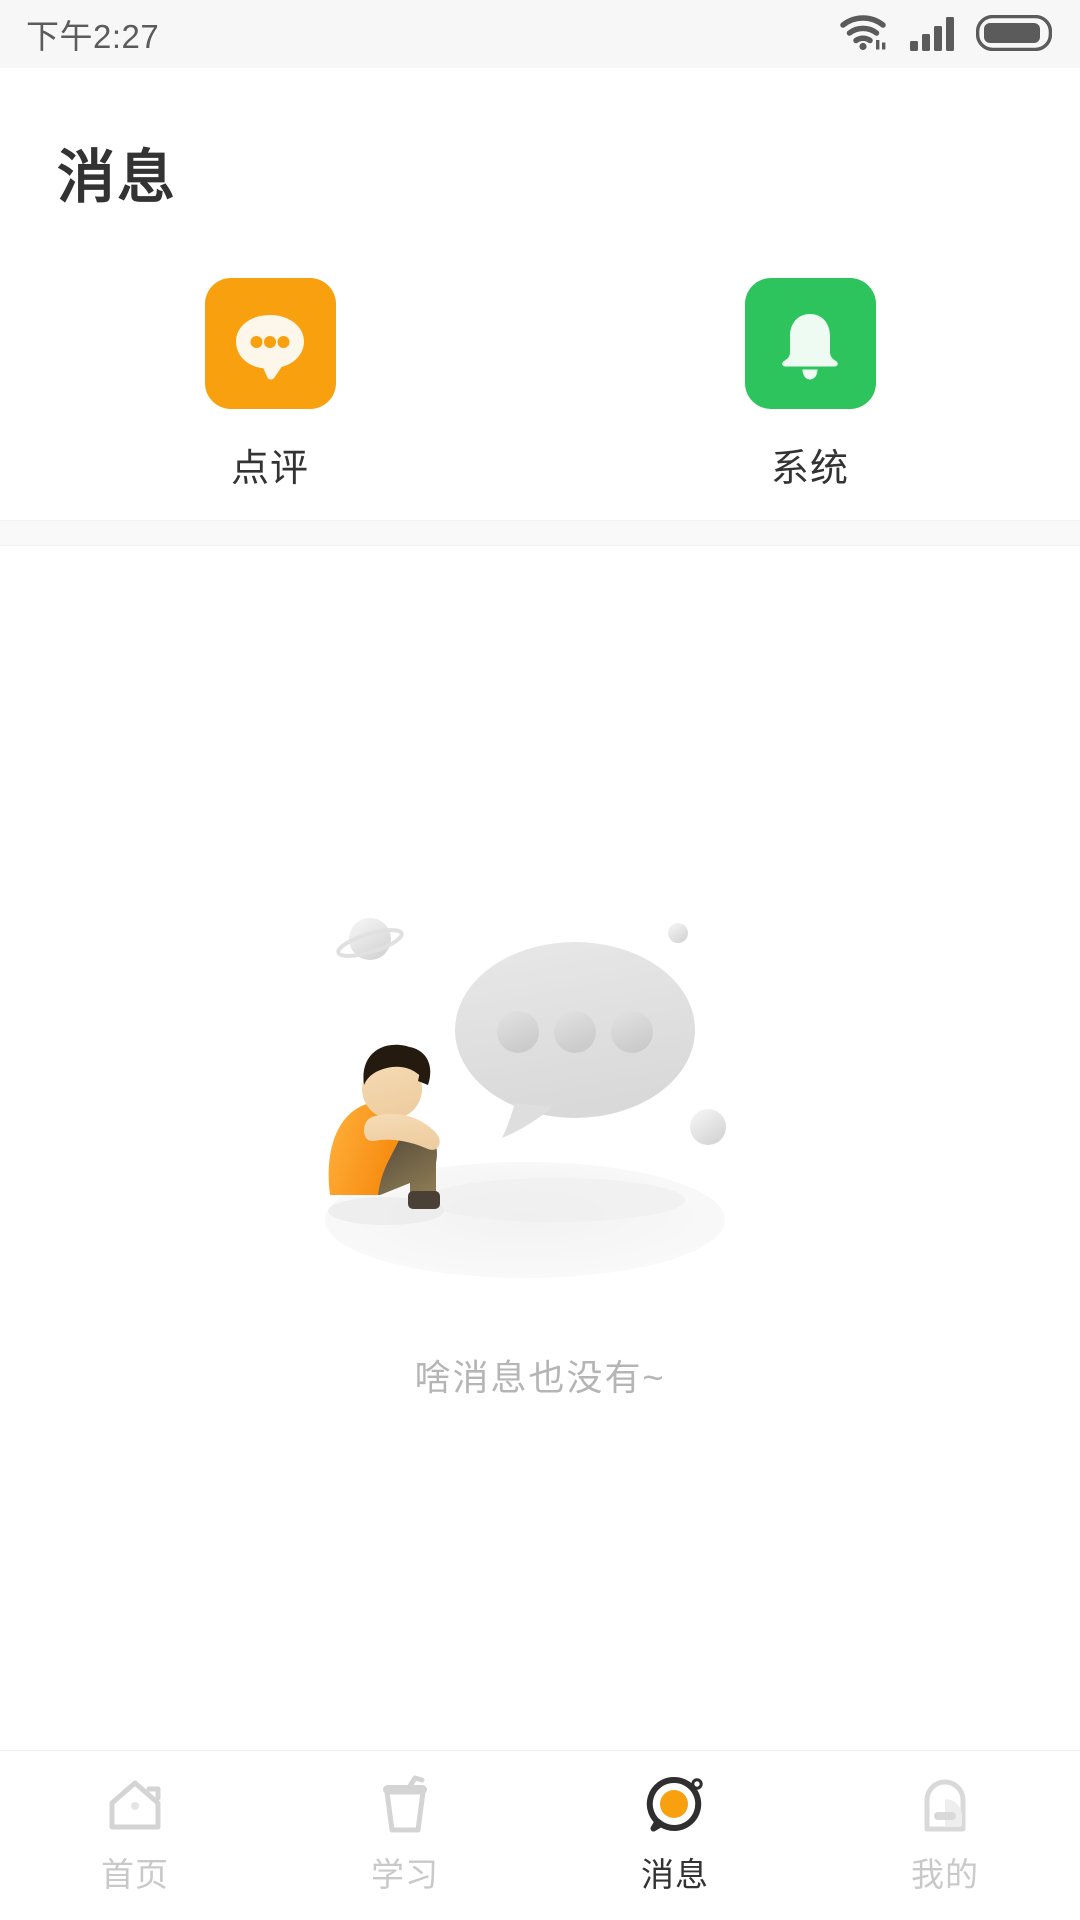  I want to click on category-item-system: 系统, so click(810, 385).